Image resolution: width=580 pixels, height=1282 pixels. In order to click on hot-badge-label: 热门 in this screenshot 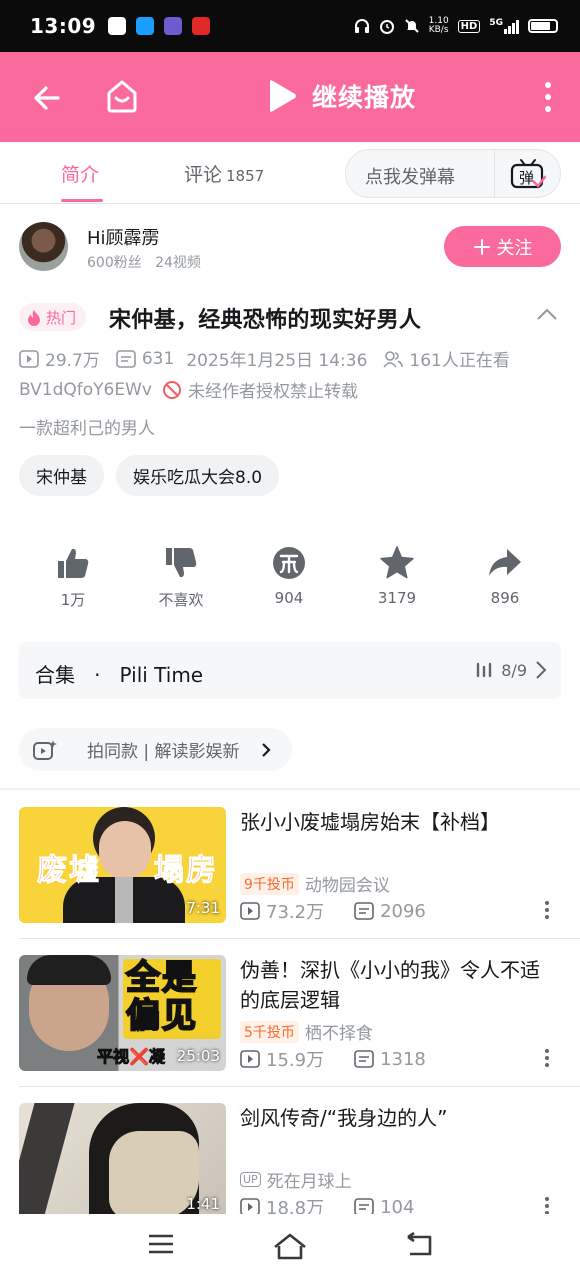, I will do `click(61, 317)`.